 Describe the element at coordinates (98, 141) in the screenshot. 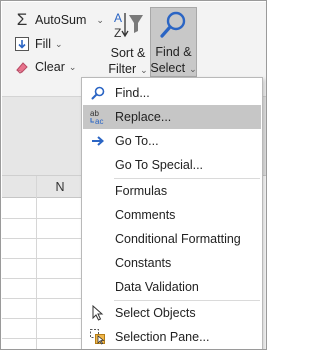

I see `arrow-right-icon` at that location.